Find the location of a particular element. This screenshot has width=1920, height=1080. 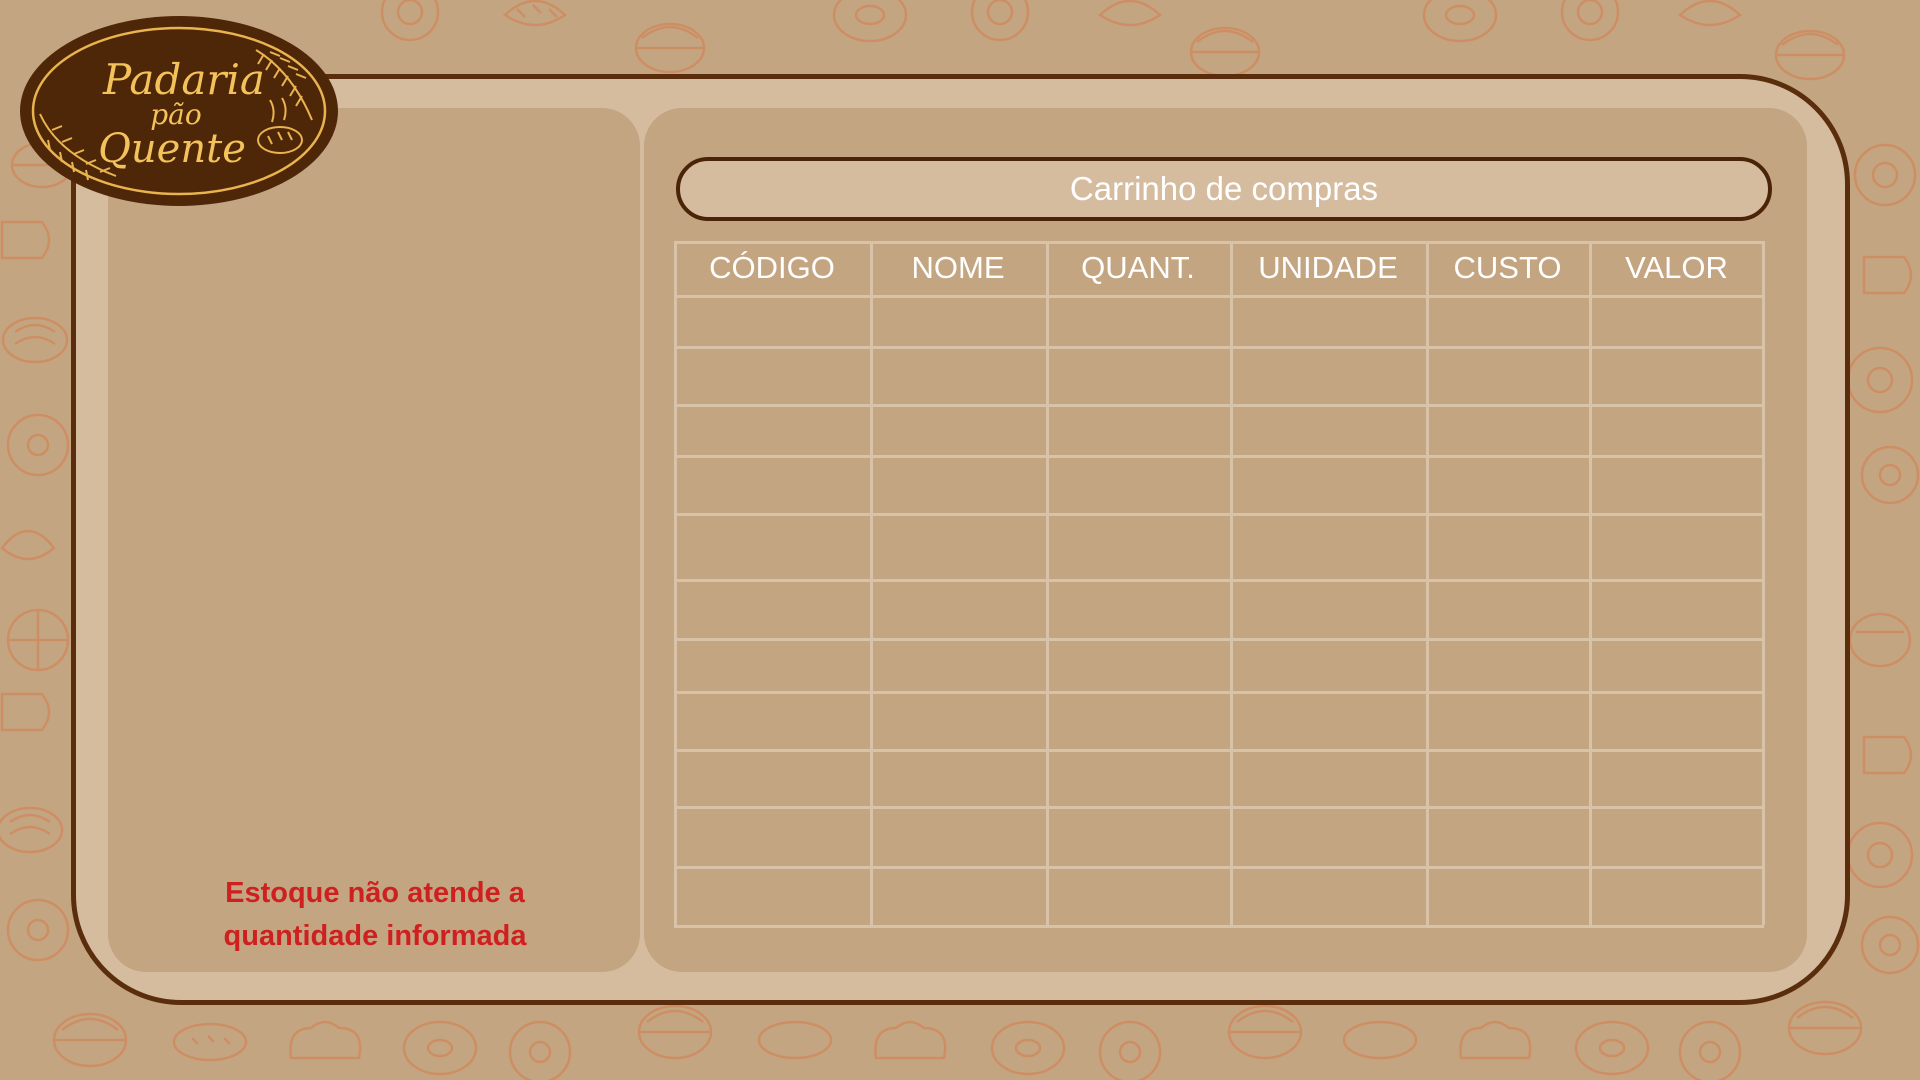

column-header-name: NOME is located at coordinates (958, 267).